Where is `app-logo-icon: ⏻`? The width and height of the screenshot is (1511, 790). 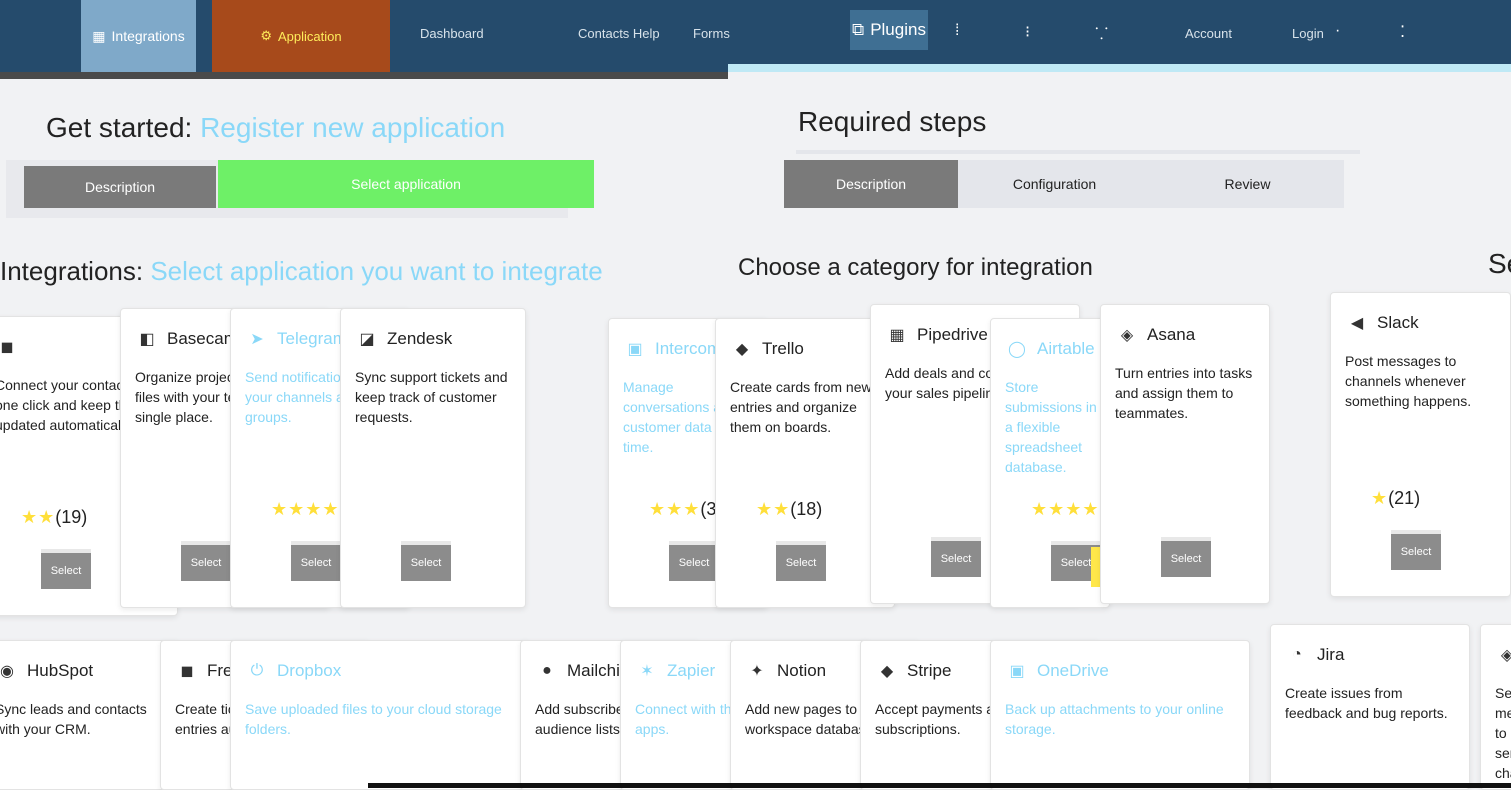
app-logo-icon: ⏻ is located at coordinates (257, 670).